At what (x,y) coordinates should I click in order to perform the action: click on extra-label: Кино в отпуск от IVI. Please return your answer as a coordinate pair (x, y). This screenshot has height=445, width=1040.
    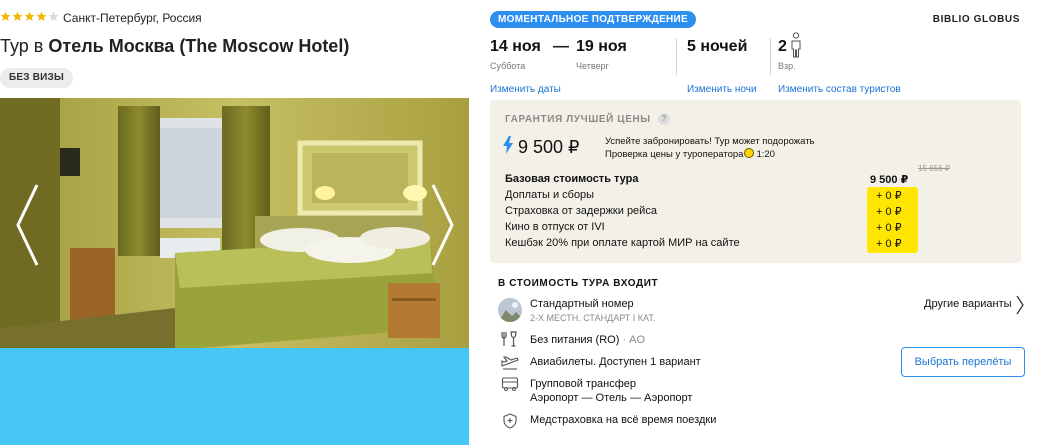
    Looking at the image, I should click on (555, 227).